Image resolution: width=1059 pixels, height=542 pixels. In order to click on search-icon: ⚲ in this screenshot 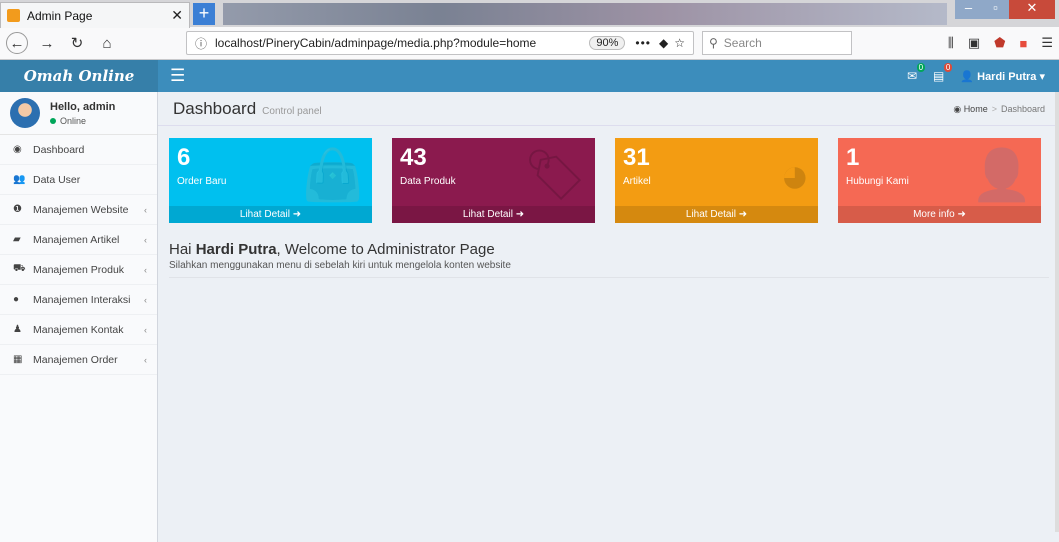, I will do `click(713, 43)`.